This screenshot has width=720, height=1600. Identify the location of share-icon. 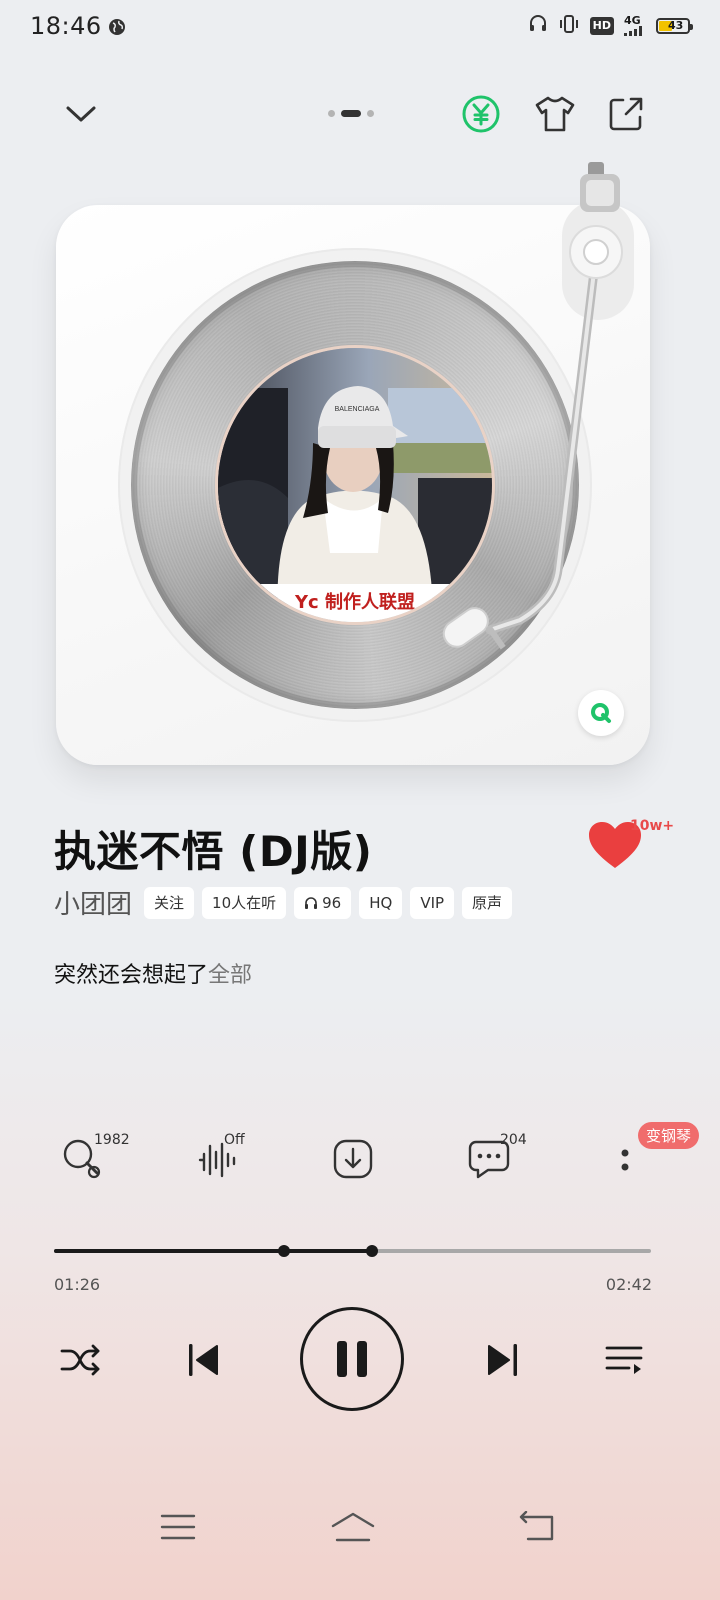
(626, 114).